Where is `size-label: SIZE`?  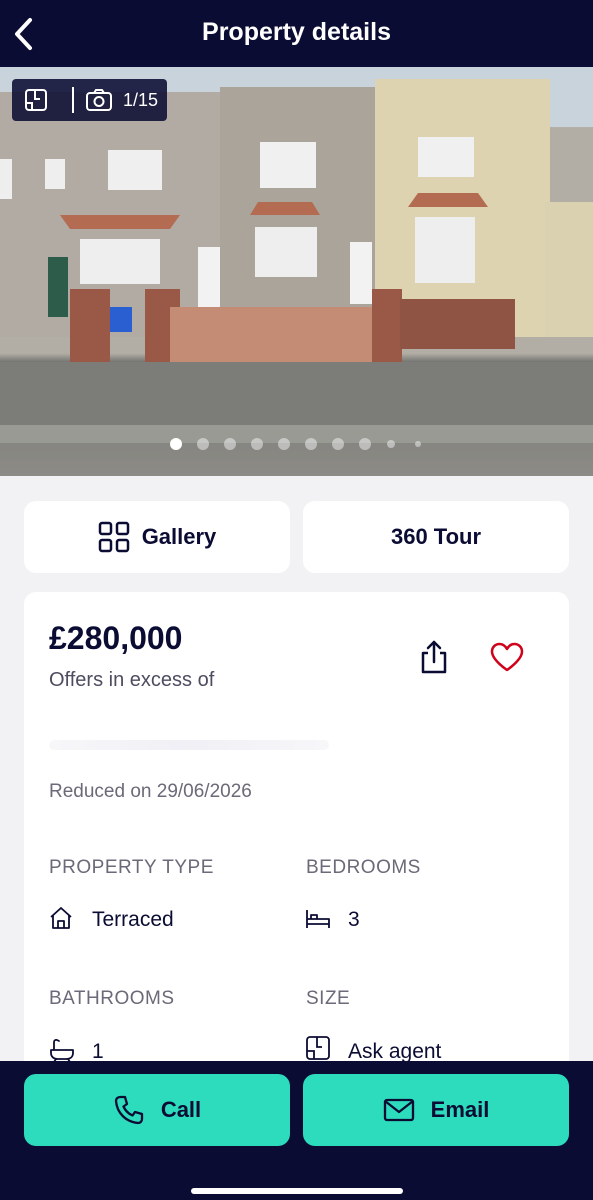
size-label: SIZE is located at coordinates (328, 998).